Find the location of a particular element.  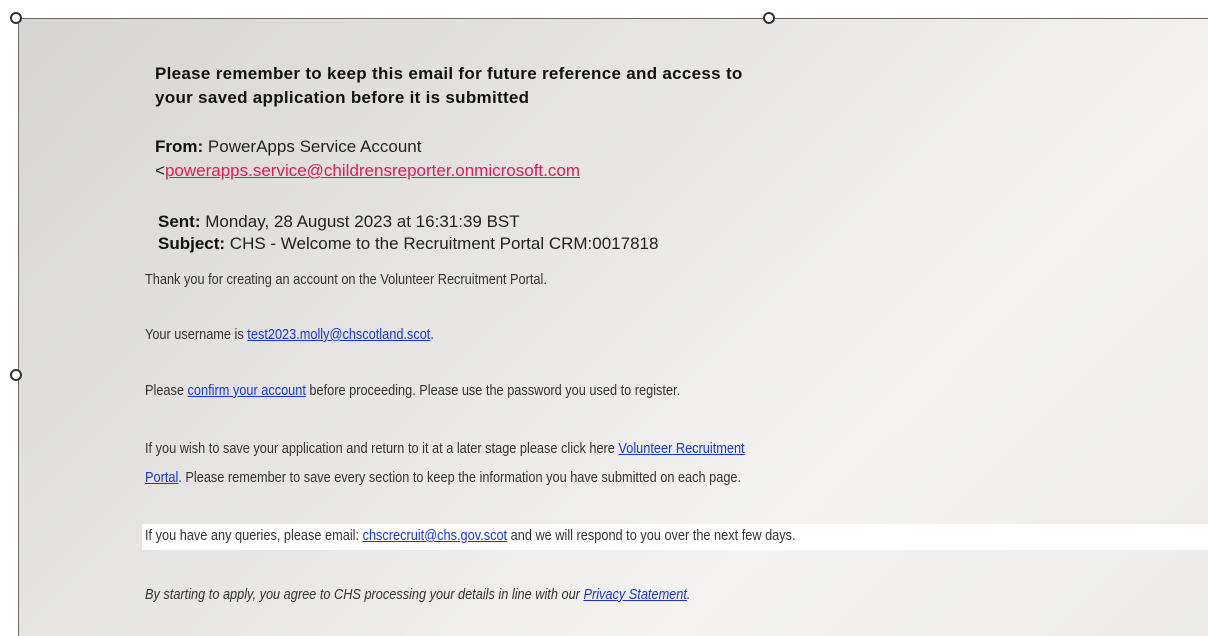

resize-handle-top-center is located at coordinates (769, 18).